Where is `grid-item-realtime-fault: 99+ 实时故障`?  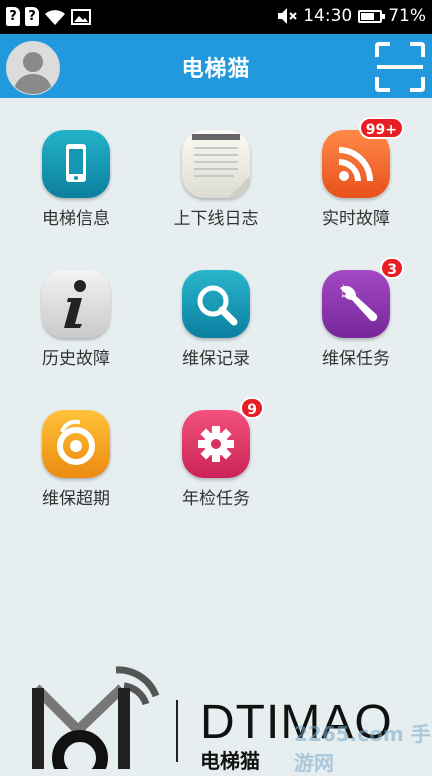 grid-item-realtime-fault: 99+ 实时故障 is located at coordinates (356, 173).